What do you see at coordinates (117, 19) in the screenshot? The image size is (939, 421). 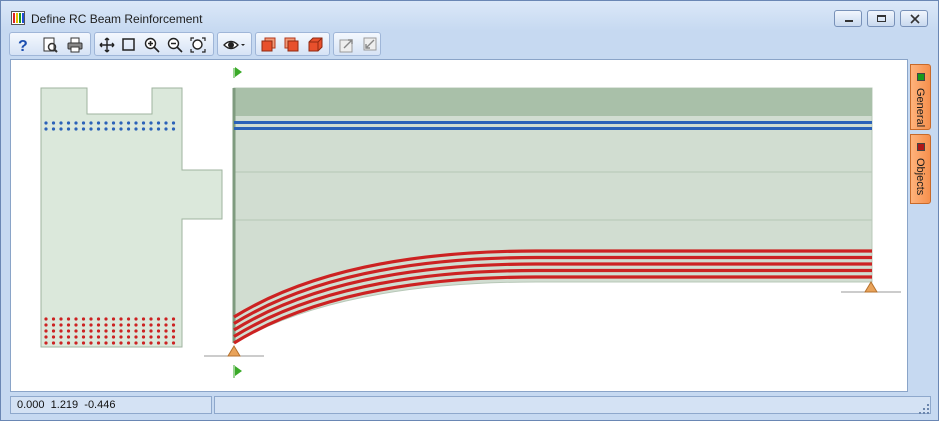 I see `window-title: Define RC Beam Reinforcement` at bounding box center [117, 19].